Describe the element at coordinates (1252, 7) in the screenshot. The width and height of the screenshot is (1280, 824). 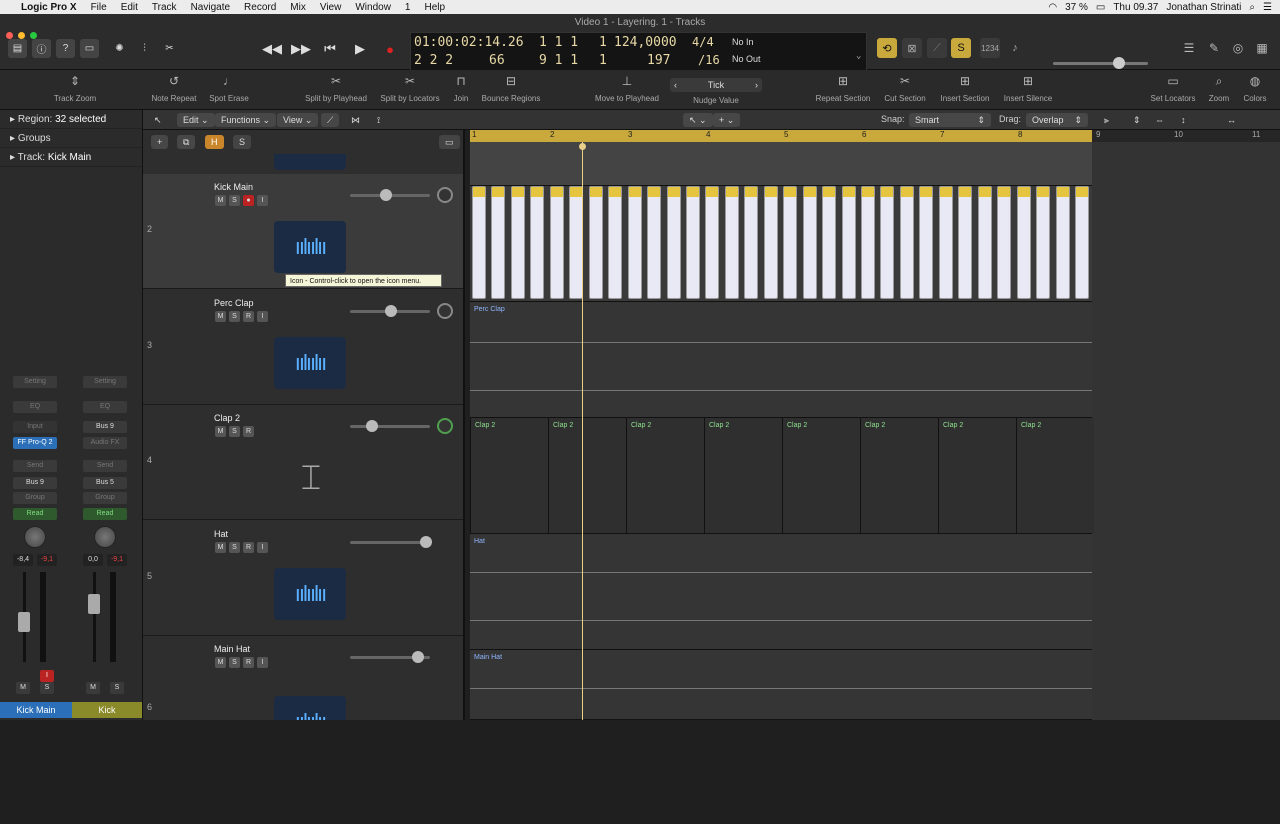
I see `search-icon: ⌕` at that location.